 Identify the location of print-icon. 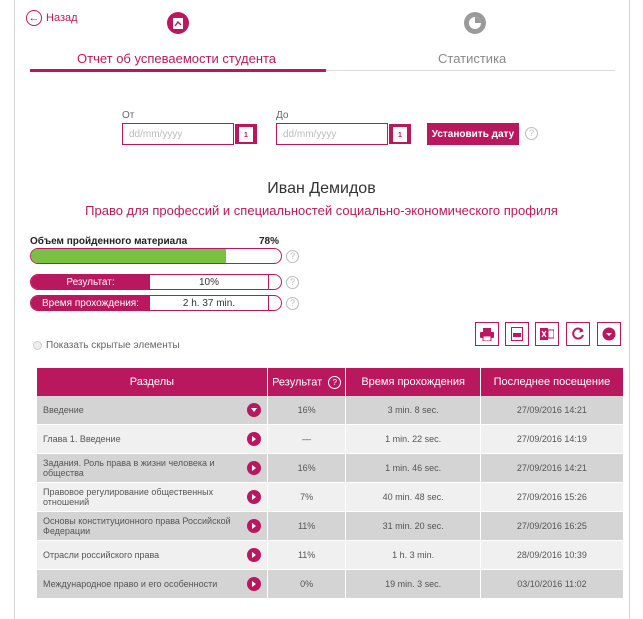
(487, 334).